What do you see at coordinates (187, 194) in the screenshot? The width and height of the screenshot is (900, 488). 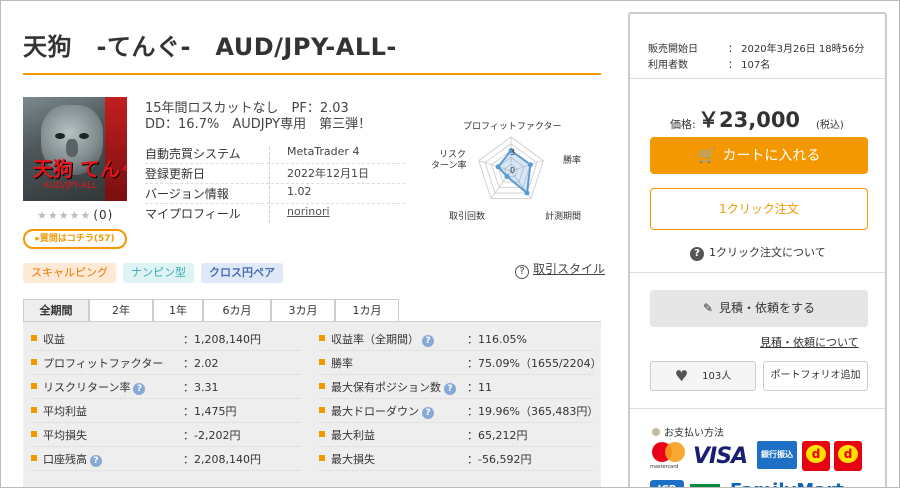 I see `info-key: バージョン情報` at bounding box center [187, 194].